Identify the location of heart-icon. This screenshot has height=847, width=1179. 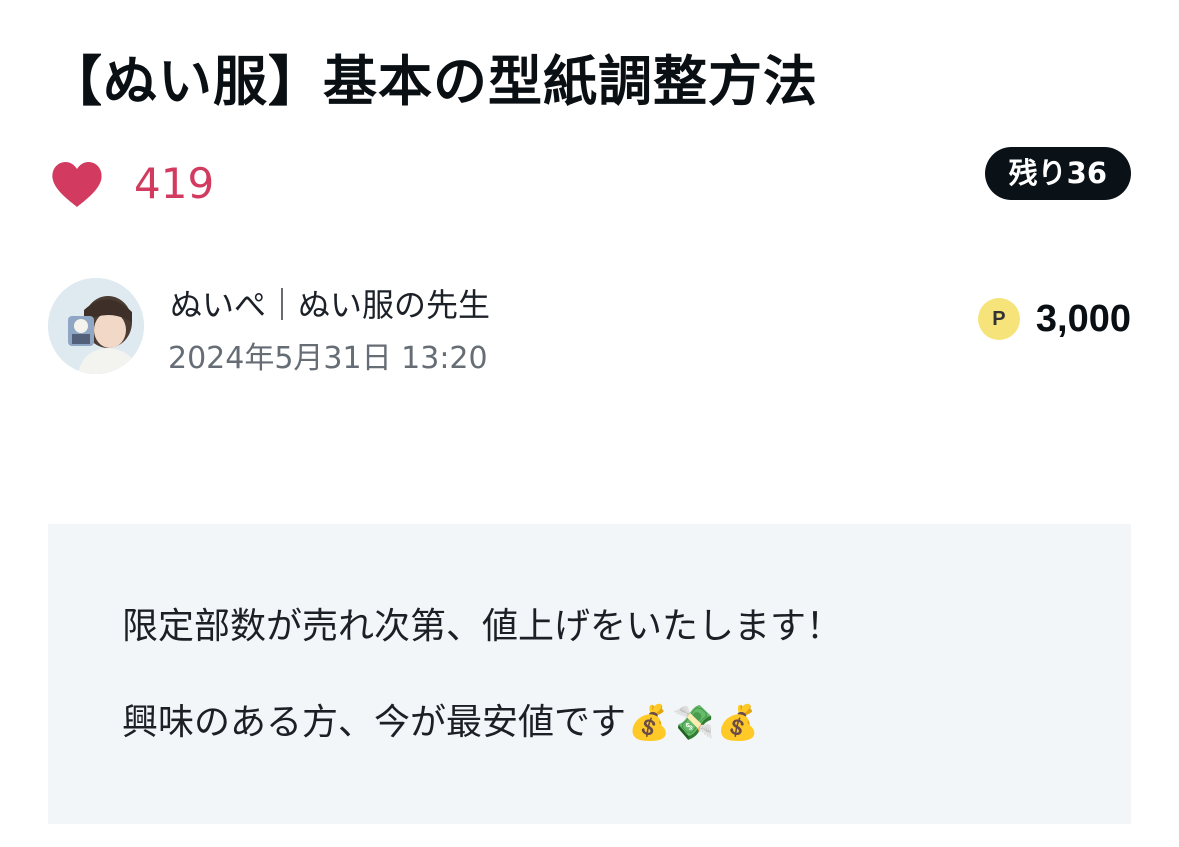
(77, 184).